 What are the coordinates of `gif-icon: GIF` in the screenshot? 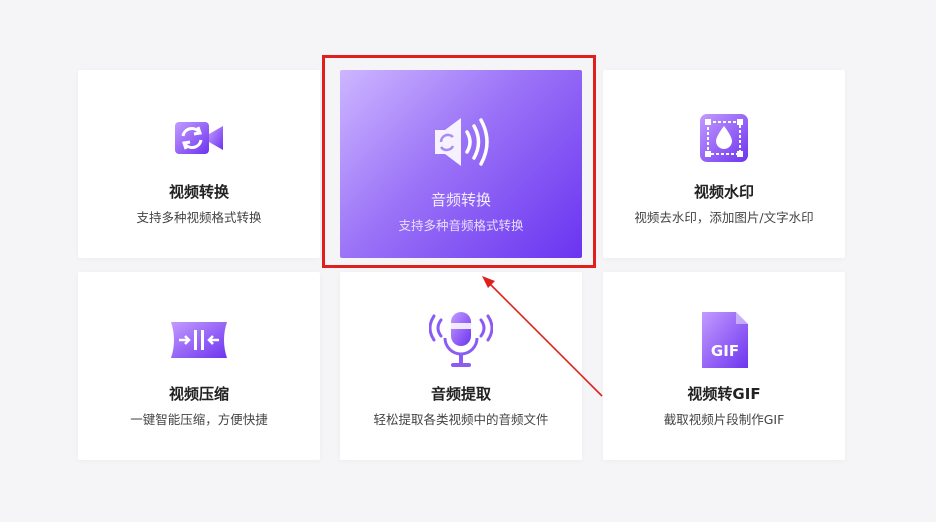 It's located at (725, 340).